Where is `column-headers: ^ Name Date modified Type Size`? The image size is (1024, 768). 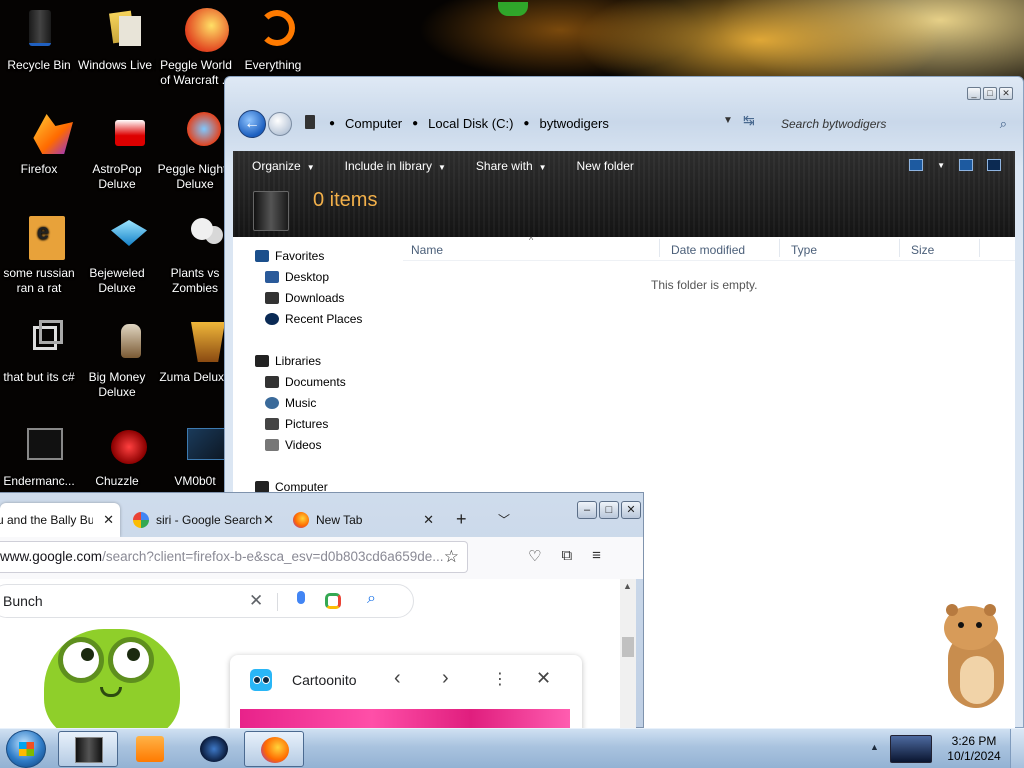
column-headers: ^ Name Date modified Type Size is located at coordinates (709, 248).